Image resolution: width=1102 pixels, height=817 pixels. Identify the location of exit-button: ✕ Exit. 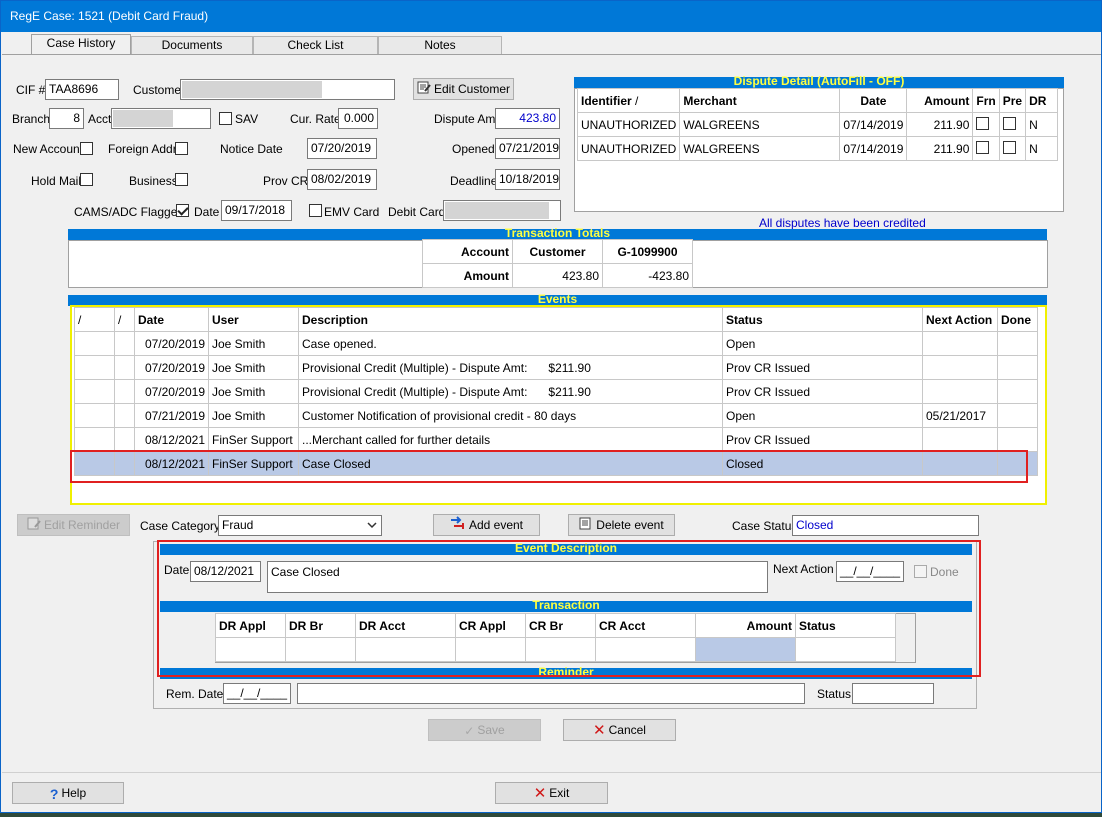
(551, 793).